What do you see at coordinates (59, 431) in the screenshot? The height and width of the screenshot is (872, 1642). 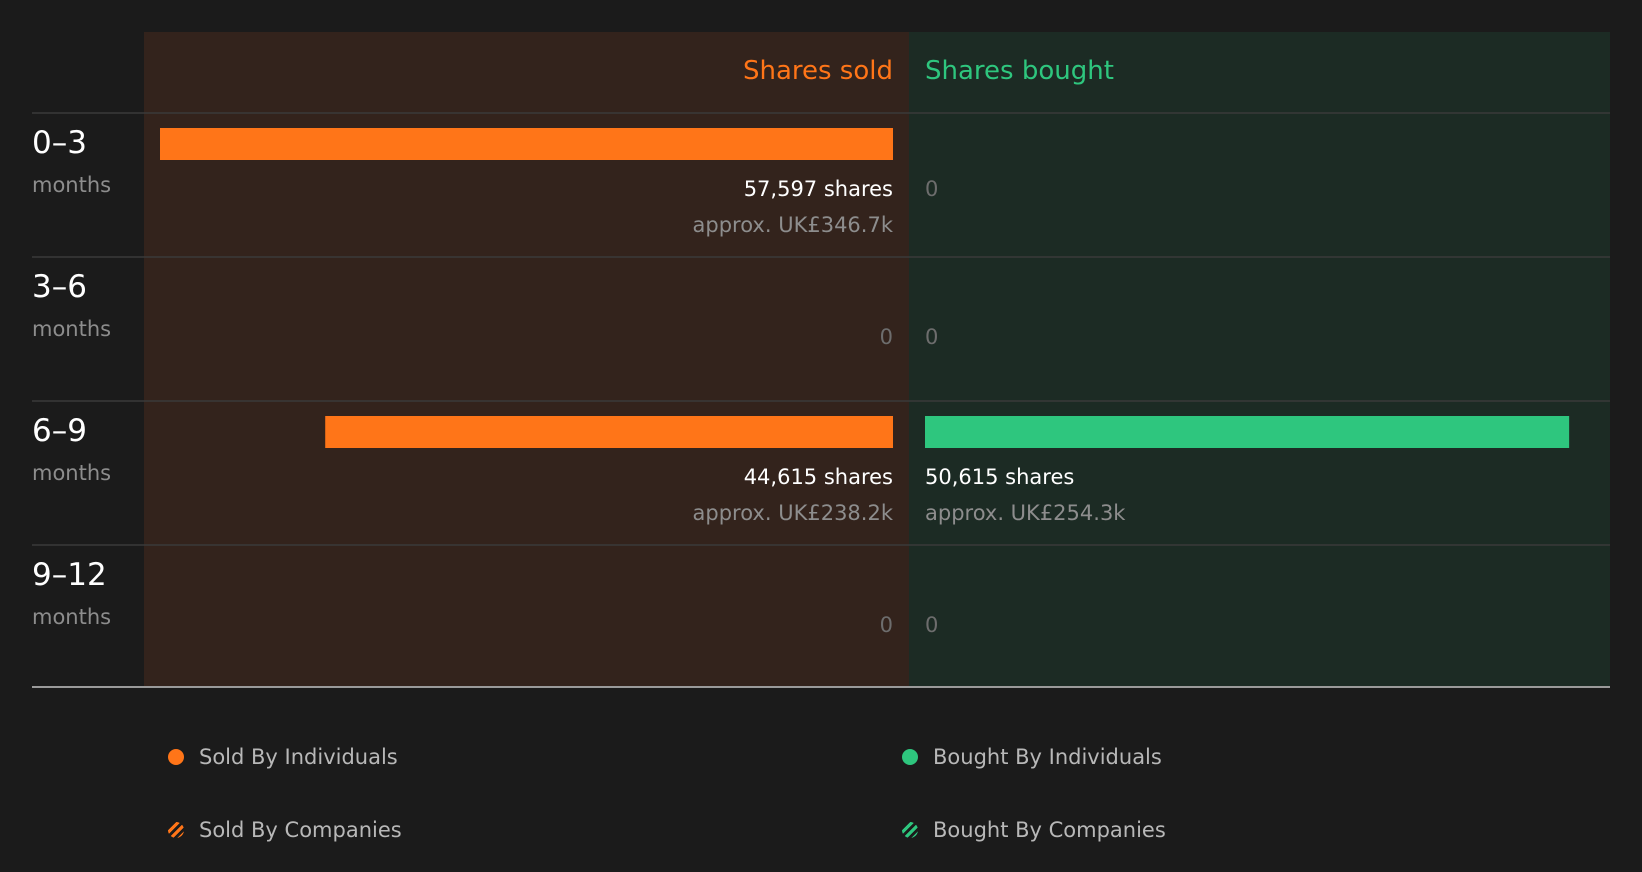 I see `category-range-label: 6–9` at bounding box center [59, 431].